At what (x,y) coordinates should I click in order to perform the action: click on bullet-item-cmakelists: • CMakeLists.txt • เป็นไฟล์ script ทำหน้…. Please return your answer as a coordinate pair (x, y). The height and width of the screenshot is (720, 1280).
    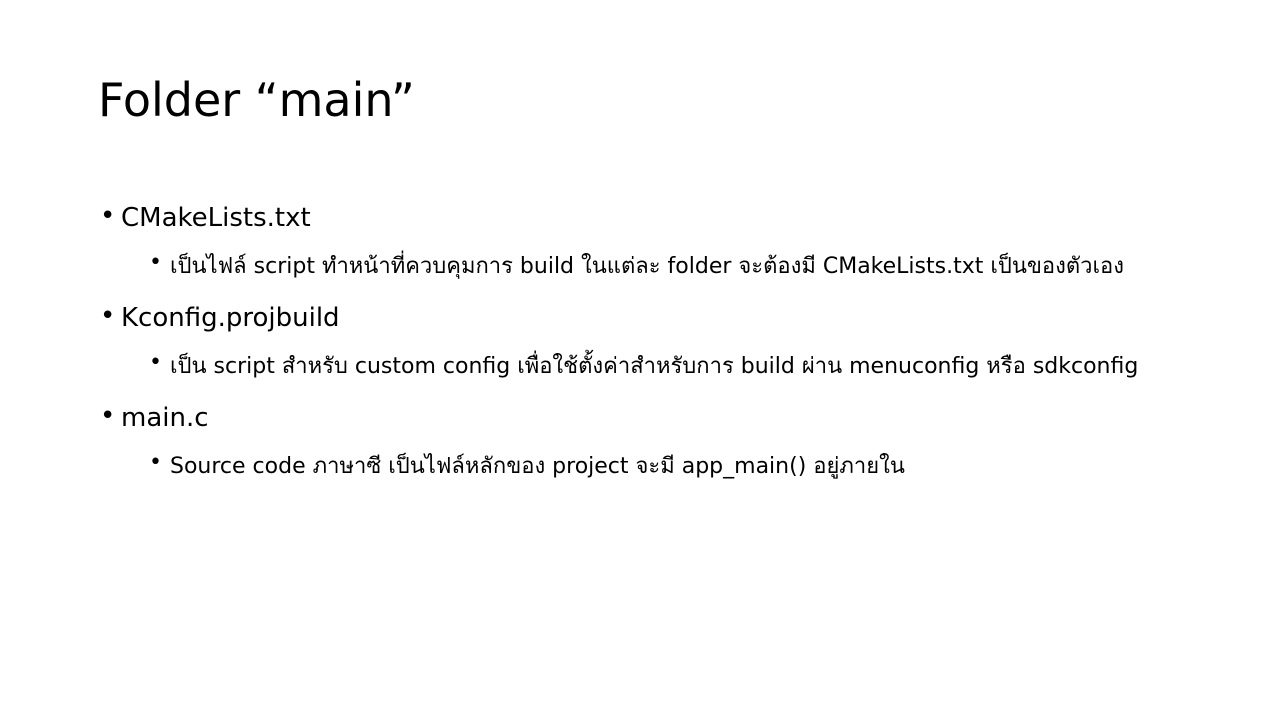
    Looking at the image, I should click on (640, 243).